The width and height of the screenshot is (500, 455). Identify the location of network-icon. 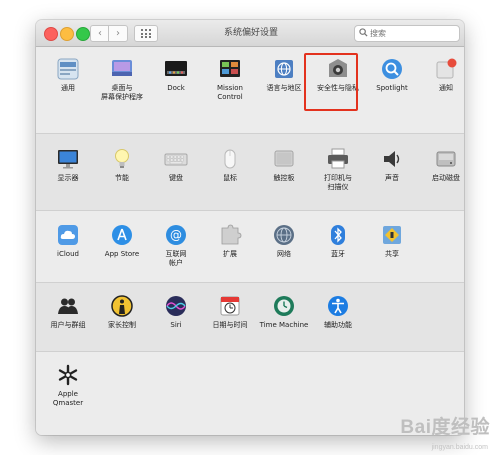
(284, 235).